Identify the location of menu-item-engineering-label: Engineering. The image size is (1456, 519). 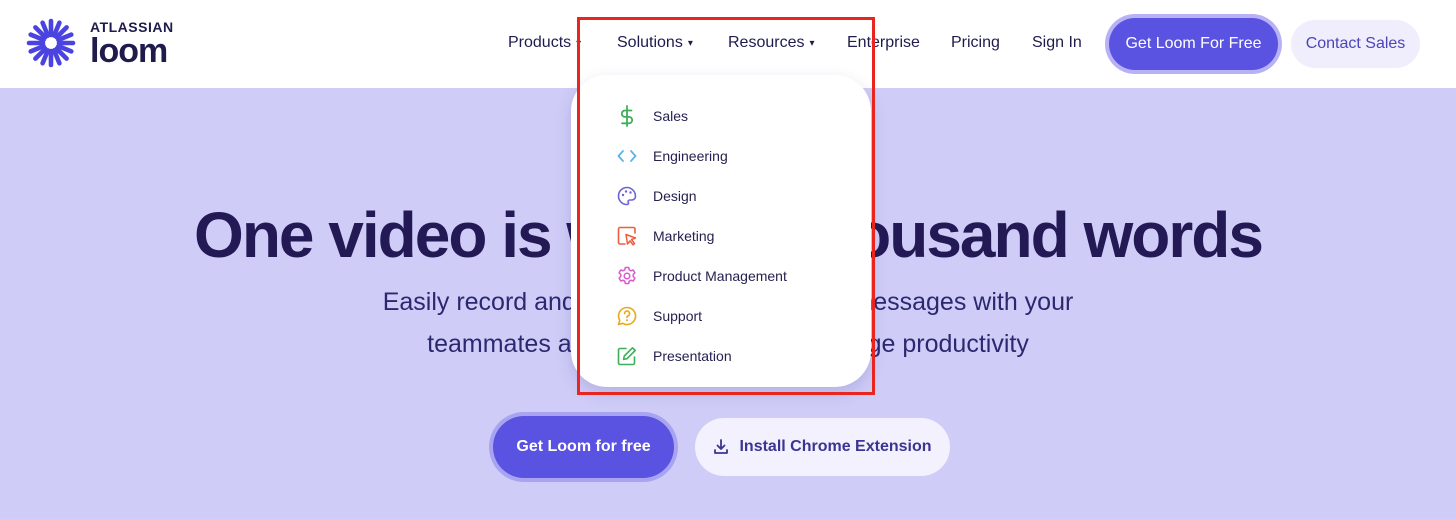
(690, 156).